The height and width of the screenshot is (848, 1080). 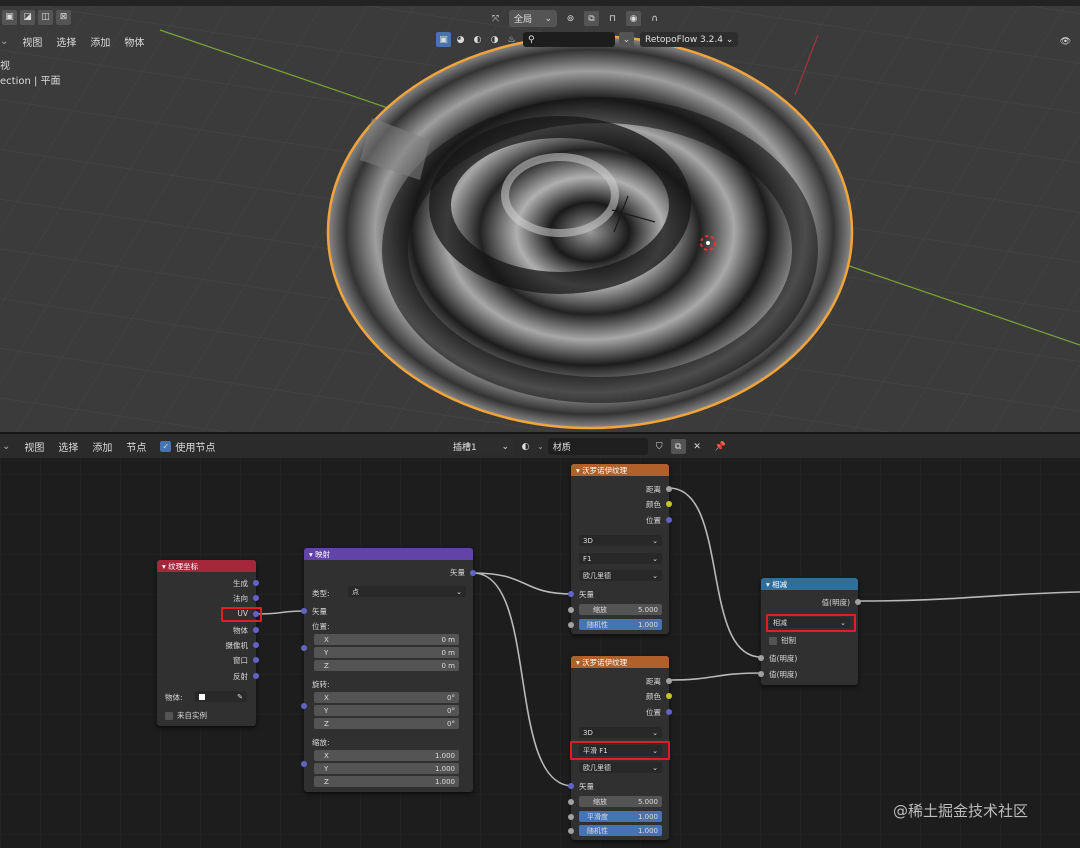 What do you see at coordinates (187, 446) in the screenshot?
I see `use-nodes-toggle: ✓ 使用节点` at bounding box center [187, 446].